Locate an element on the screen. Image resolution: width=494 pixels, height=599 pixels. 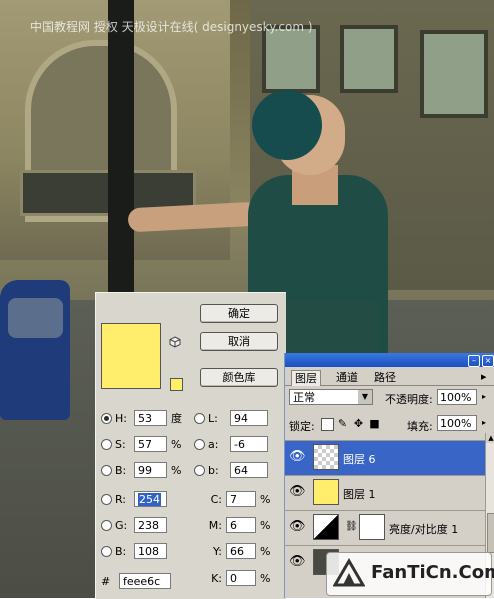
woman-headscarf is located at coordinates (287, 125).